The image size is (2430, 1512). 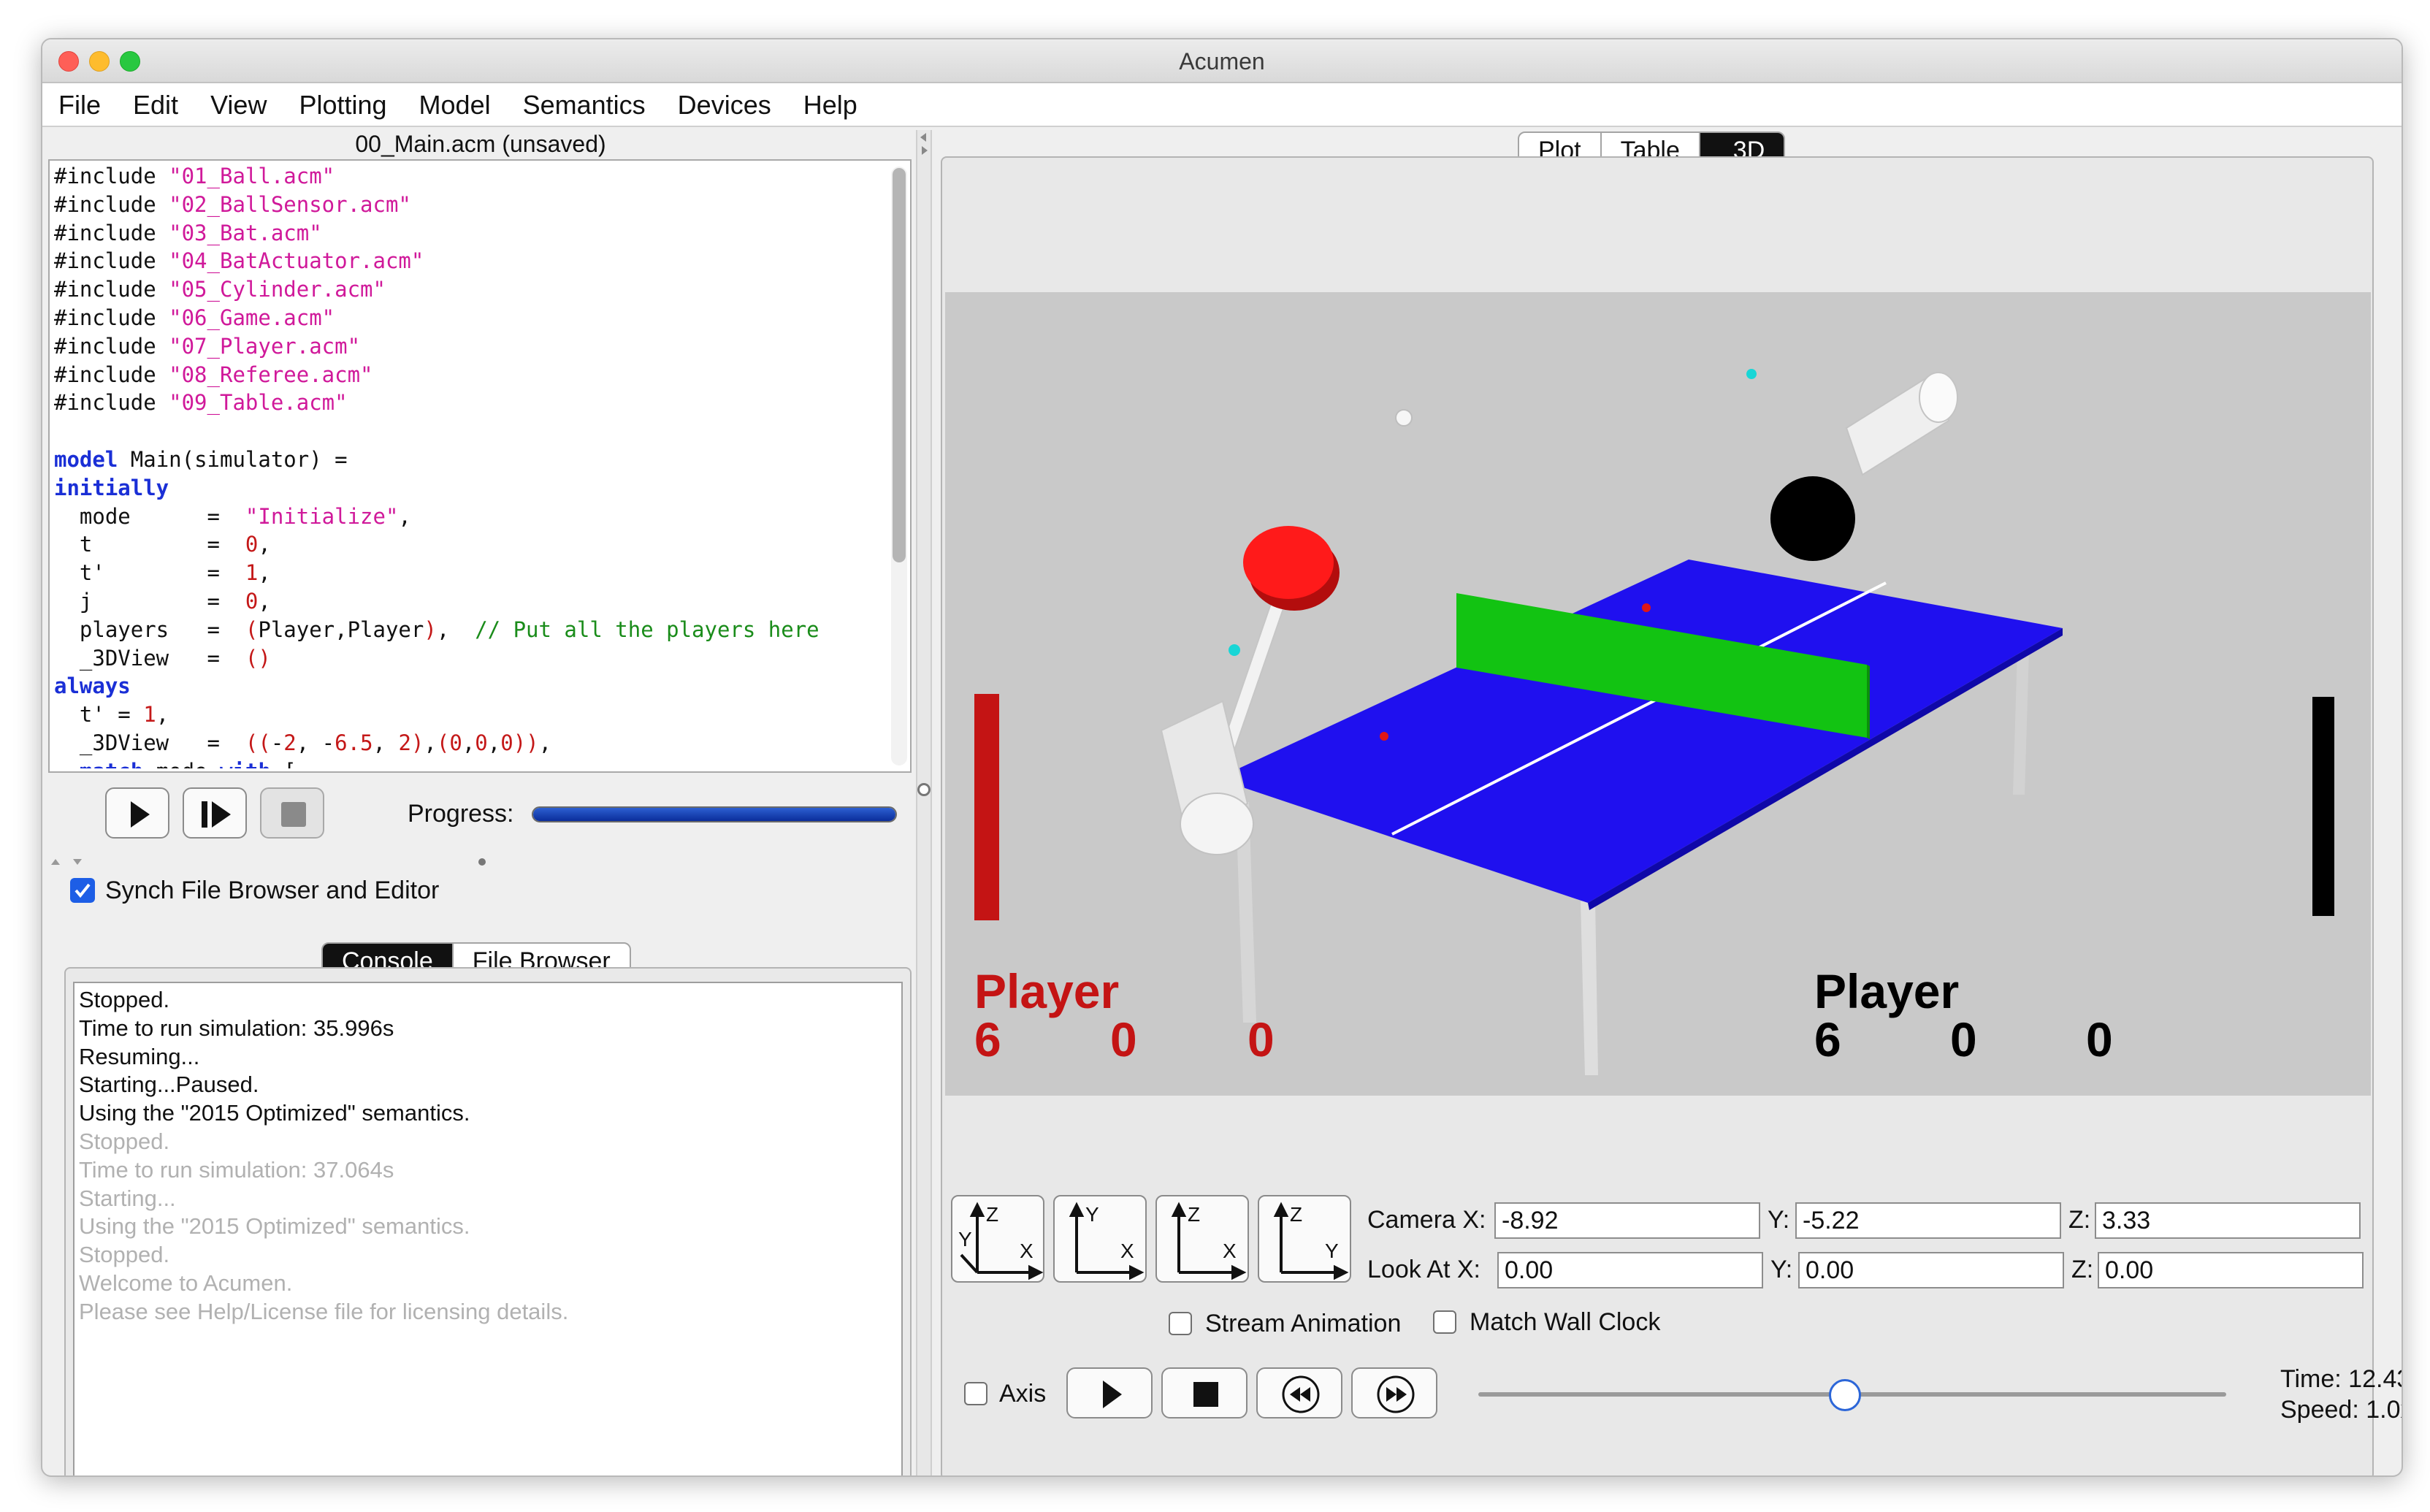 What do you see at coordinates (1426, 1220) in the screenshot?
I see `camera-x-label: Camera X:` at bounding box center [1426, 1220].